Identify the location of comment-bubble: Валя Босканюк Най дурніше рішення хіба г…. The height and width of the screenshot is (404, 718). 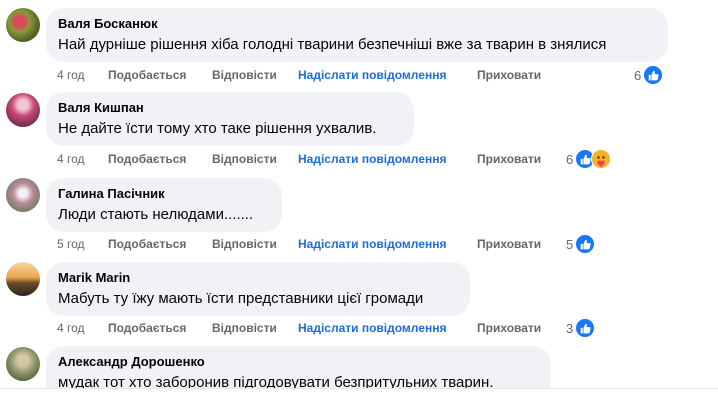
(357, 35).